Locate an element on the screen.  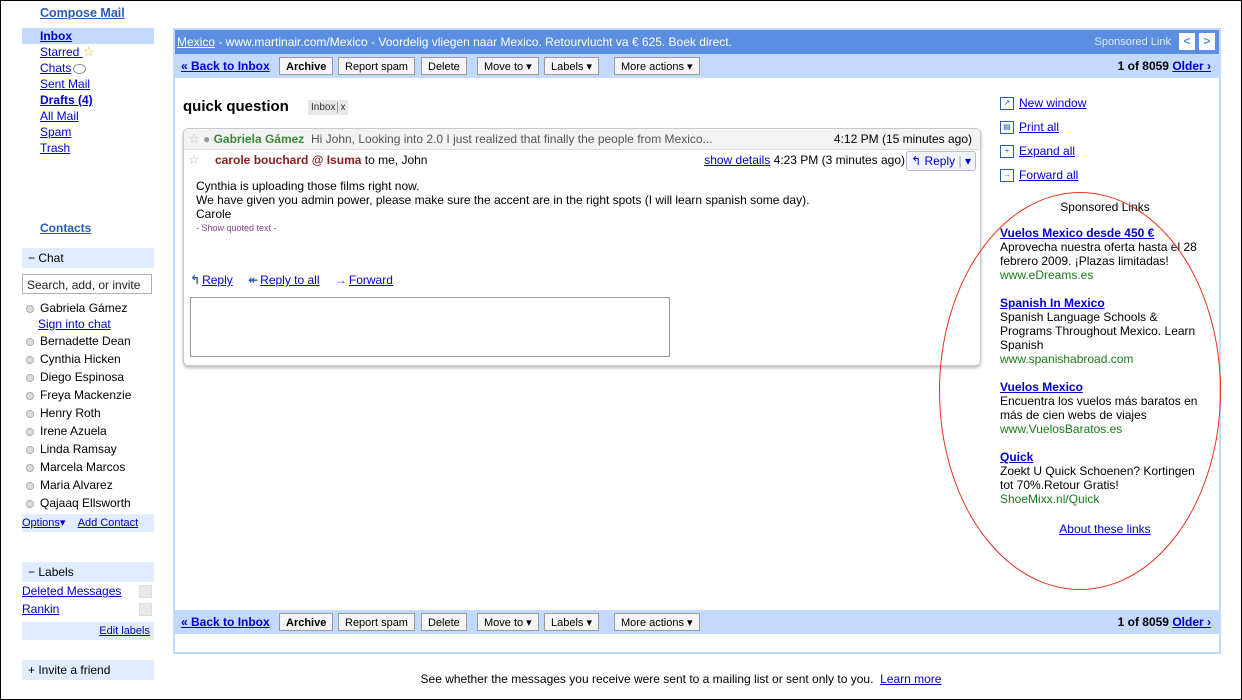
chat-options-link: Options is located at coordinates (41, 523).